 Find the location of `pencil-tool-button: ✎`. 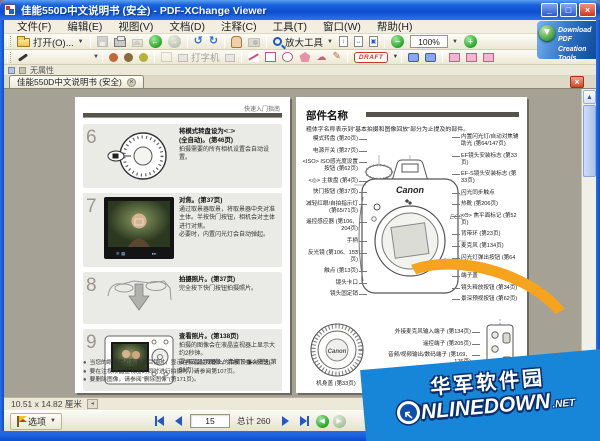

pencil-tool-button: ✎ is located at coordinates (336, 57).